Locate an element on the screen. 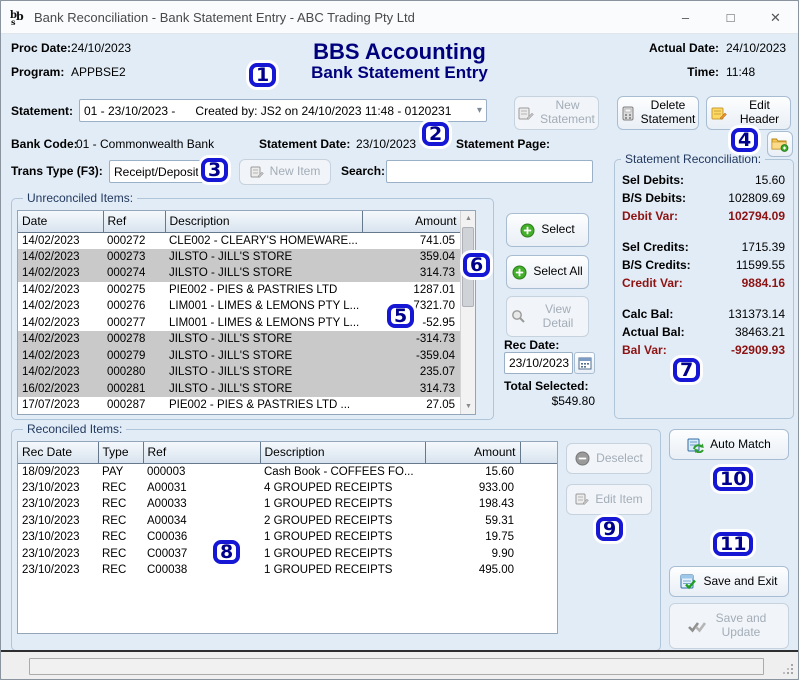 Image resolution: width=799 pixels, height=680 pixels. search-input is located at coordinates (489, 171).